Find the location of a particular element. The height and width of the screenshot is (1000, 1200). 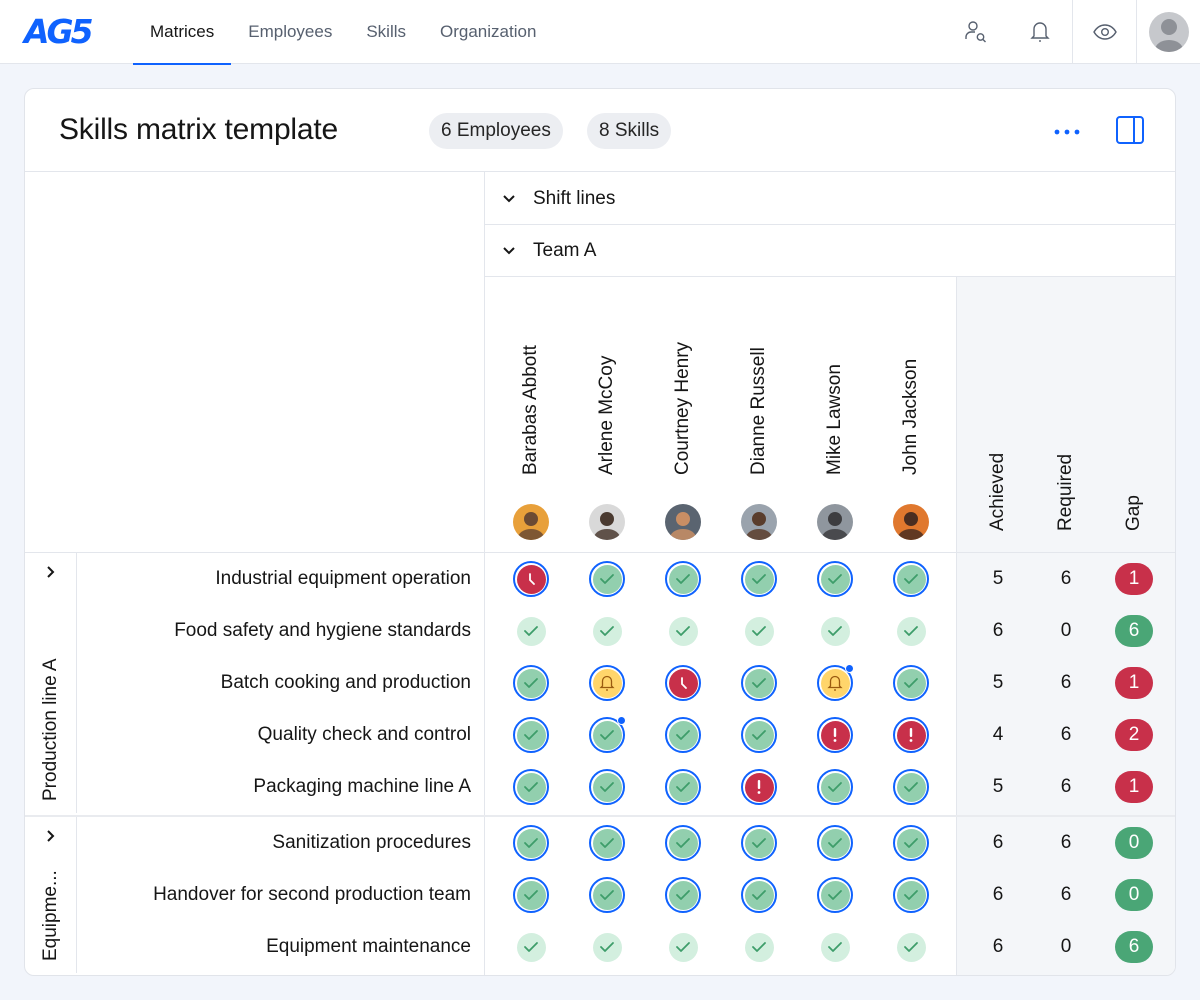

employee-column-header: Barabas Abbott is located at coordinates (531, 409).